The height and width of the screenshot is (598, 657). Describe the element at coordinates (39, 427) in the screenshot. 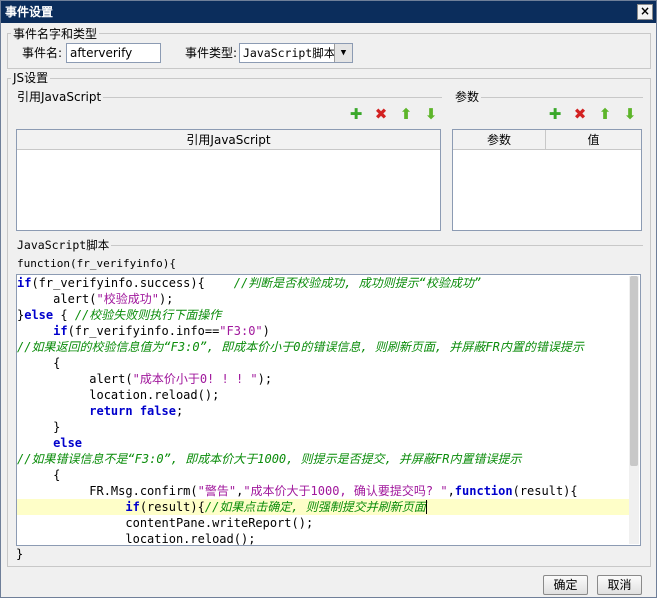

I see `code-token: }` at that location.